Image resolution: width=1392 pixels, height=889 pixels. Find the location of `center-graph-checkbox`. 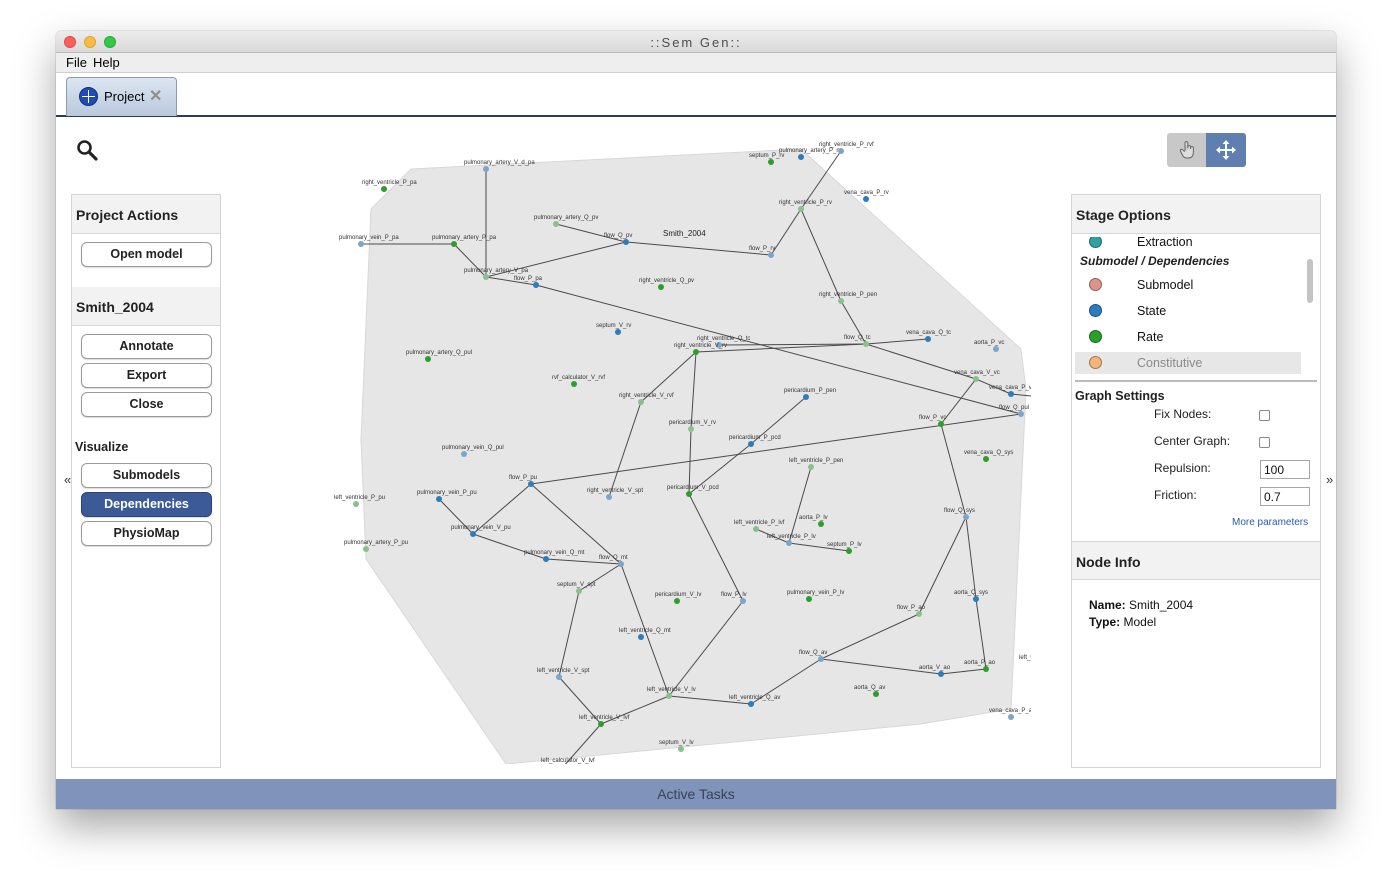

center-graph-checkbox is located at coordinates (1264, 442).